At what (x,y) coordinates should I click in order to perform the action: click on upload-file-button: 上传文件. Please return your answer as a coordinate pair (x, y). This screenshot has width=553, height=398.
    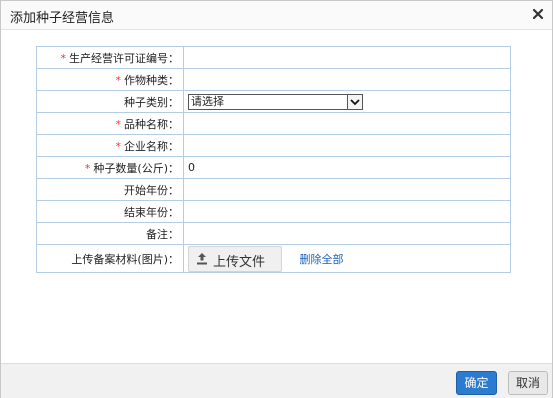
    Looking at the image, I should click on (235, 259).